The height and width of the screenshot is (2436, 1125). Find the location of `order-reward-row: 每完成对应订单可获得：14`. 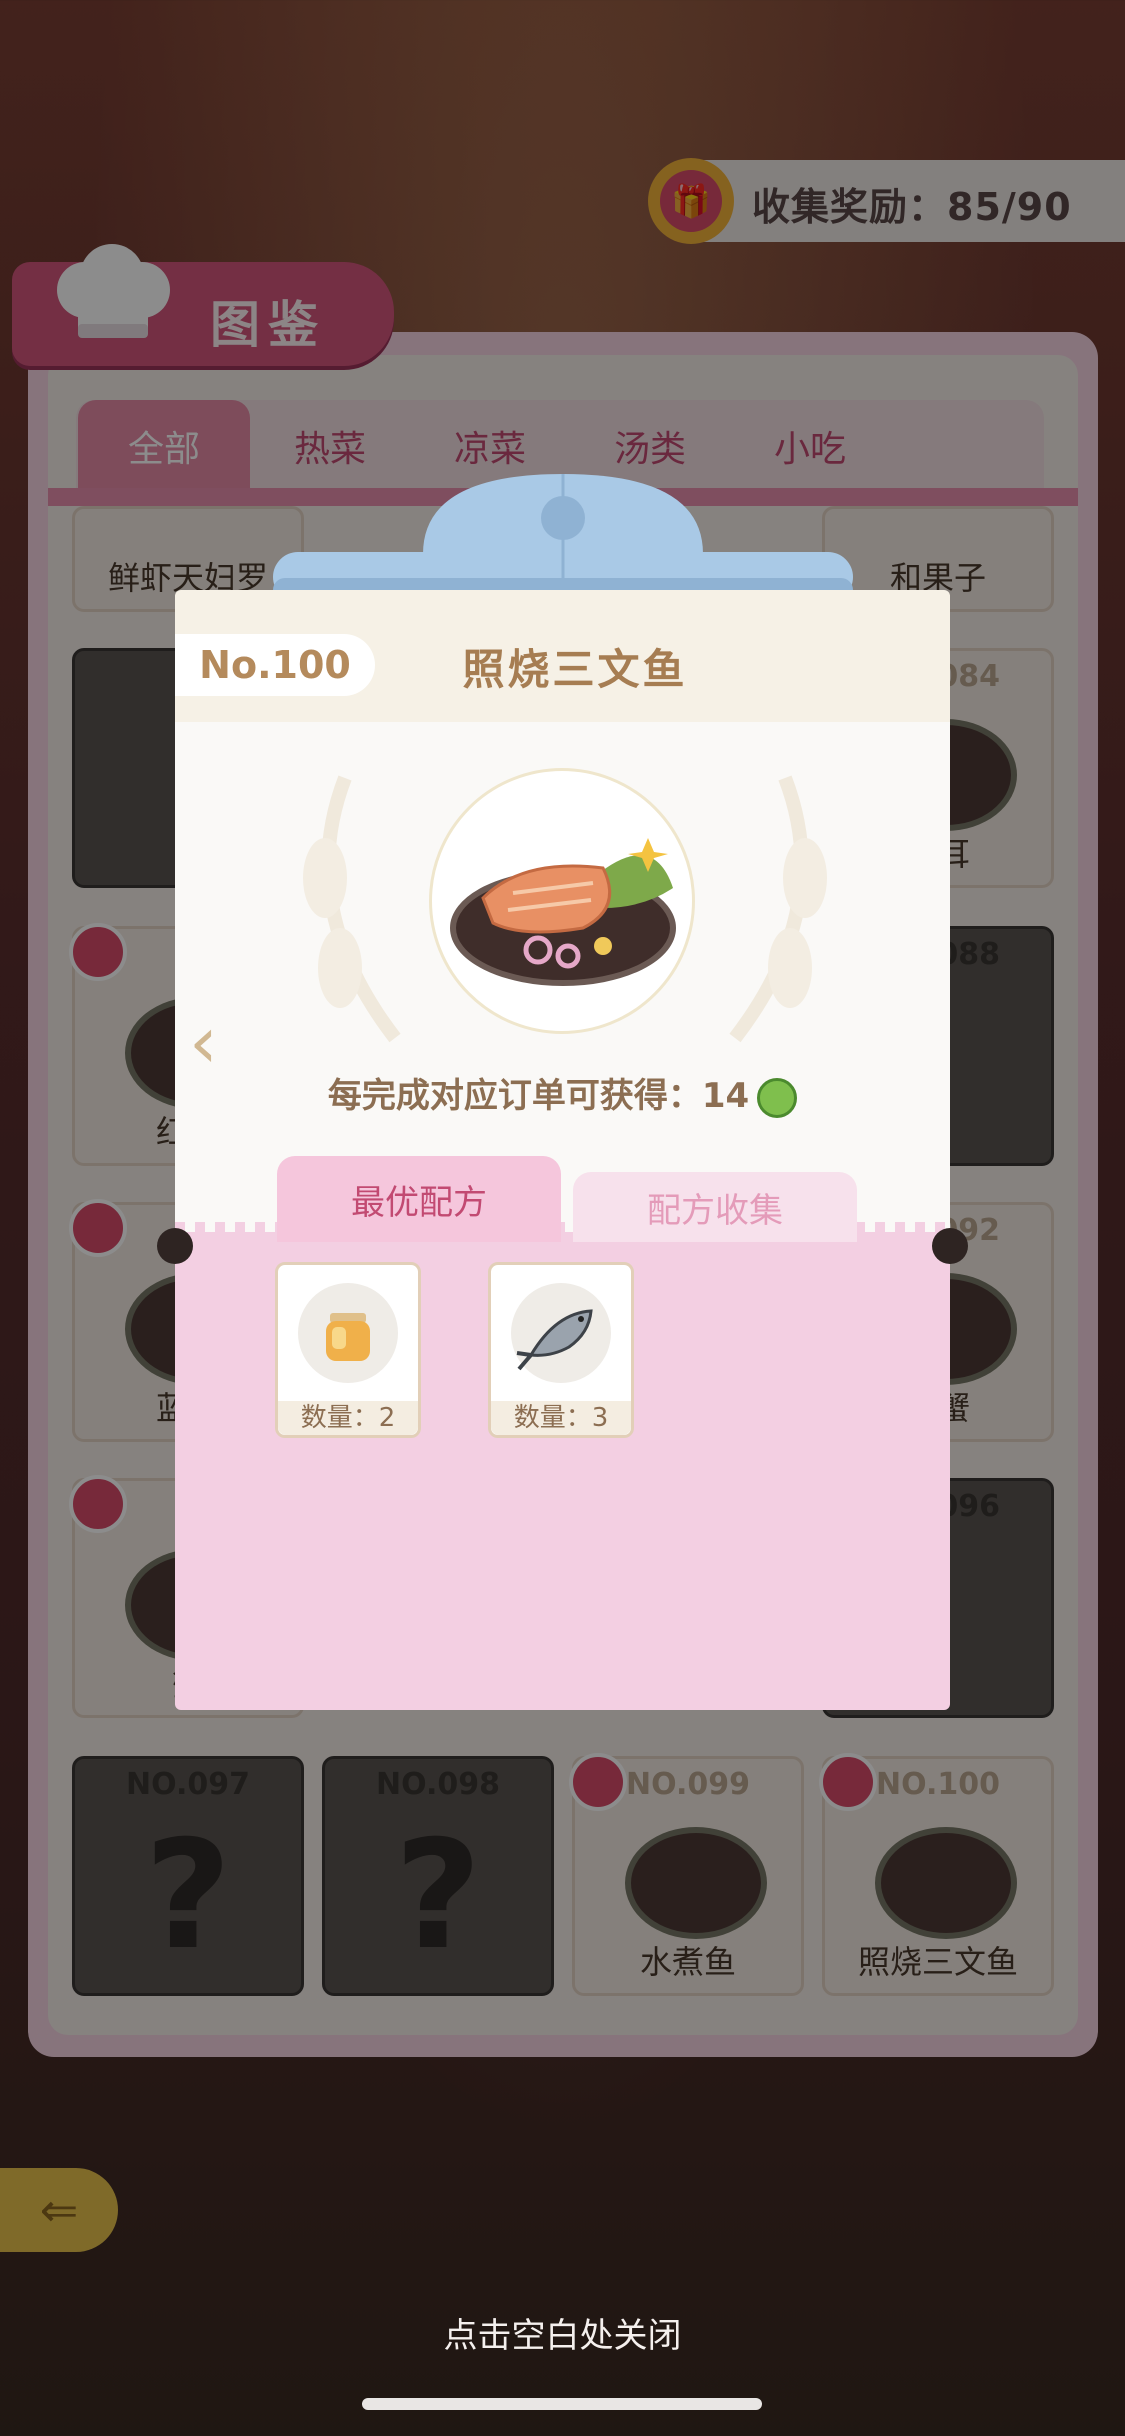

order-reward-row: 每完成对应订单可获得：14 is located at coordinates (562, 1093).